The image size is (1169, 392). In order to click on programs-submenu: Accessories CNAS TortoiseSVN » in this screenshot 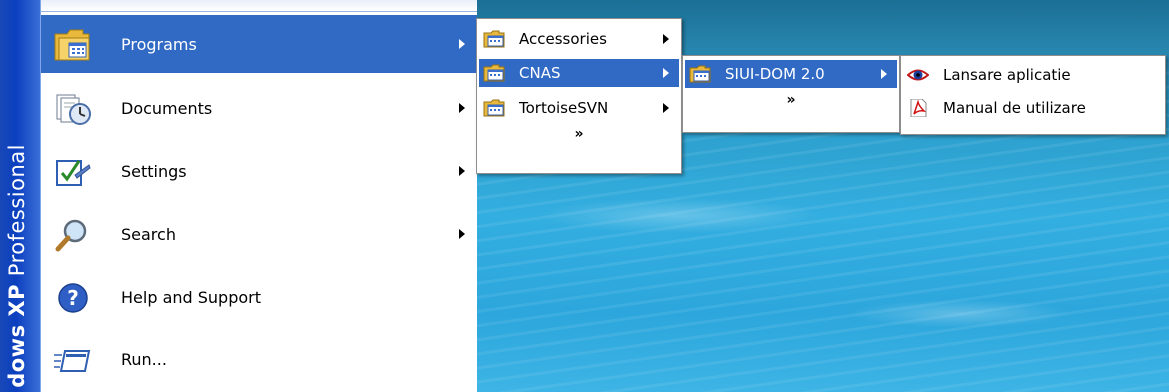, I will do `click(579, 96)`.